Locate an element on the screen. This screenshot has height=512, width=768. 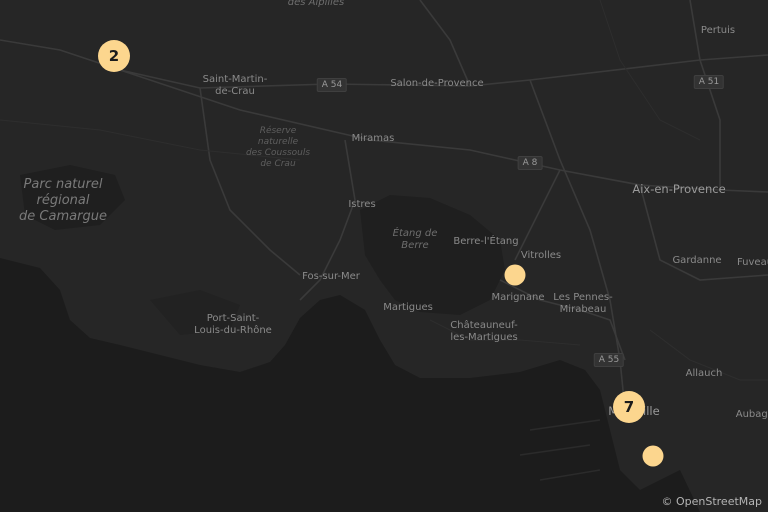
label-allauch: Allauch is located at coordinates (704, 373).